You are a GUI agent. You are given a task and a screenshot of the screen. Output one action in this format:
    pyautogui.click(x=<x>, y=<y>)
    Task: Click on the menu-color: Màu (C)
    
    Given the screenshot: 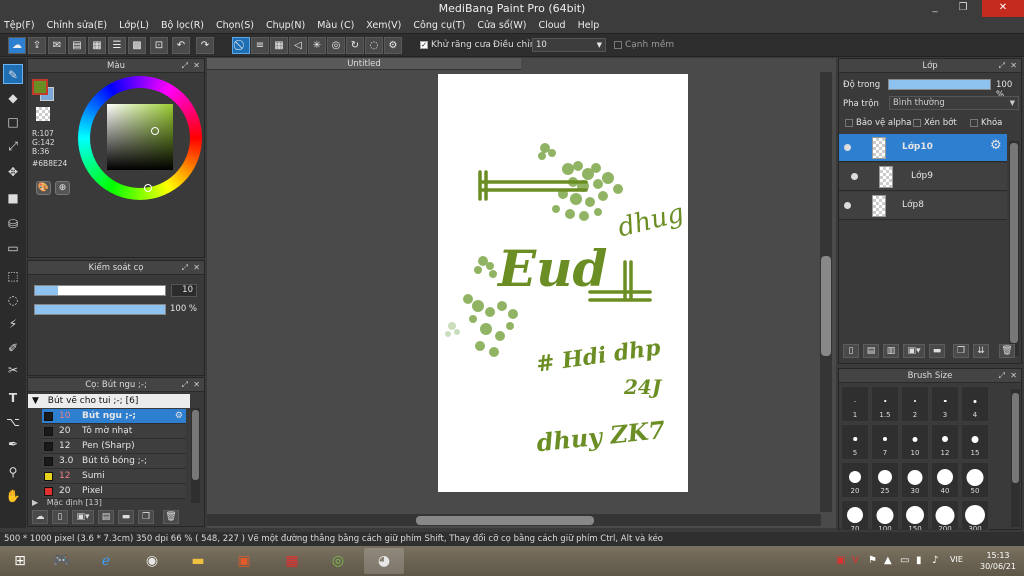 What is the action you would take?
    pyautogui.click(x=335, y=25)
    